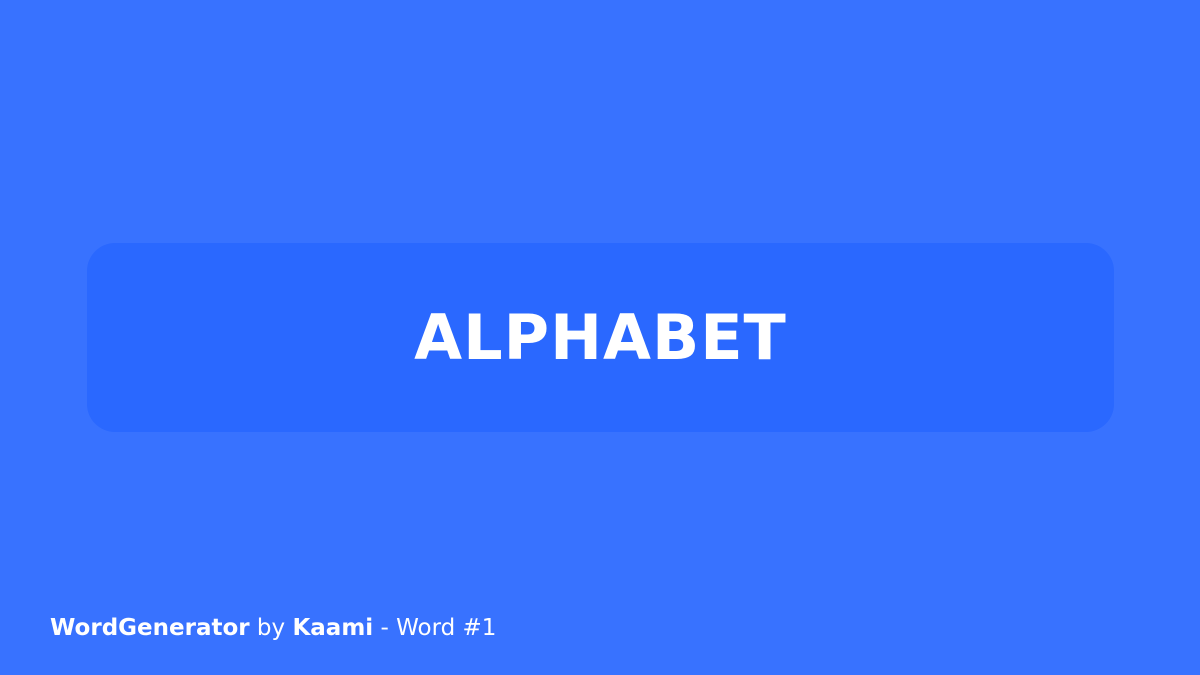  I want to click on author-name: Kaami, so click(333, 628).